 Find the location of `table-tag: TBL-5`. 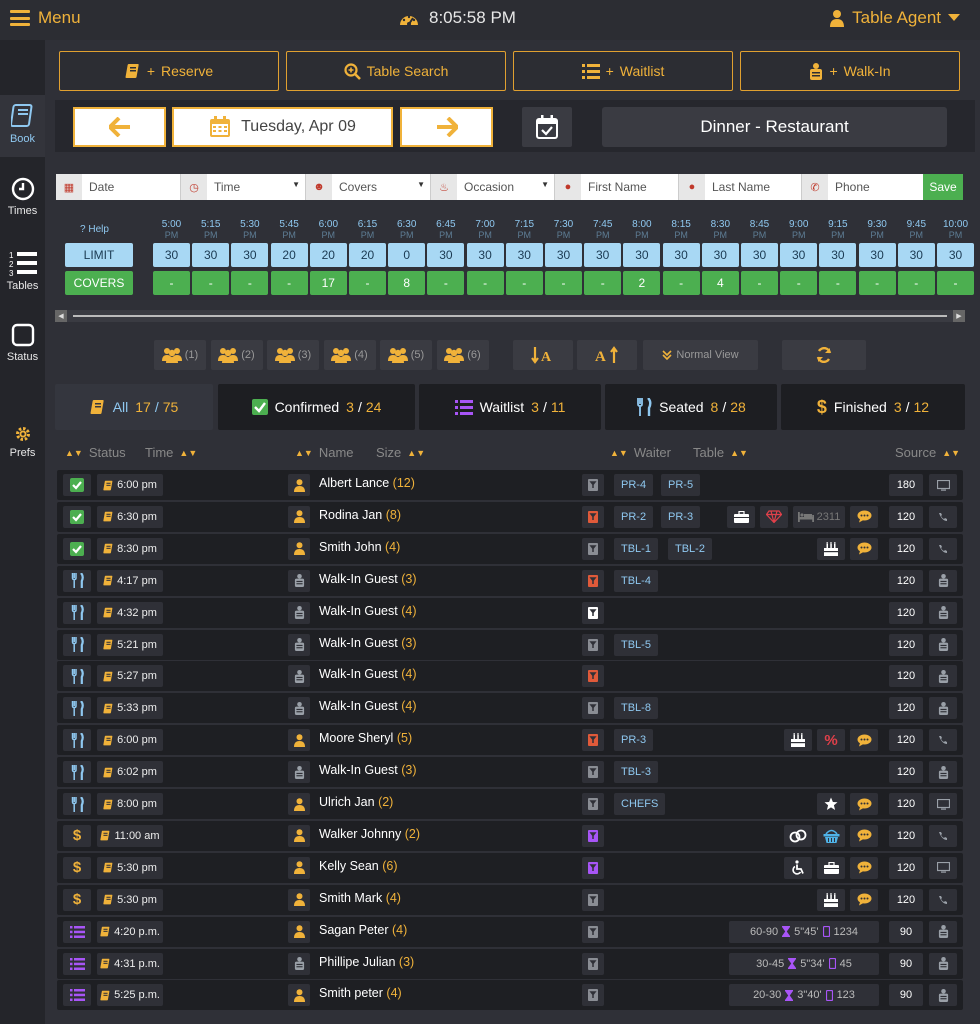

table-tag: TBL-5 is located at coordinates (636, 644).